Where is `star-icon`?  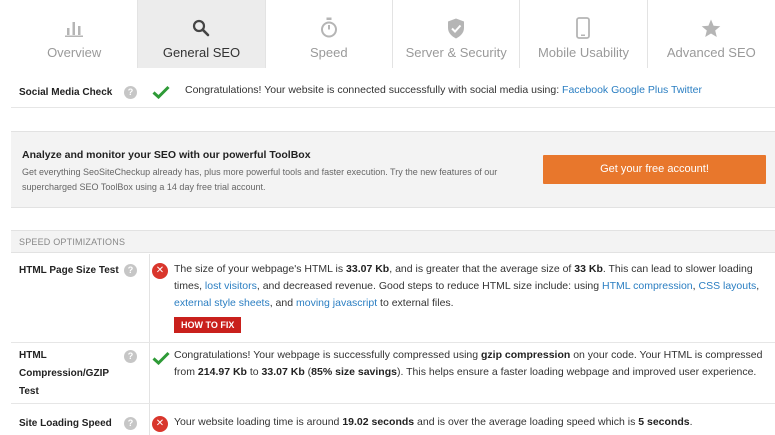 star-icon is located at coordinates (711, 28).